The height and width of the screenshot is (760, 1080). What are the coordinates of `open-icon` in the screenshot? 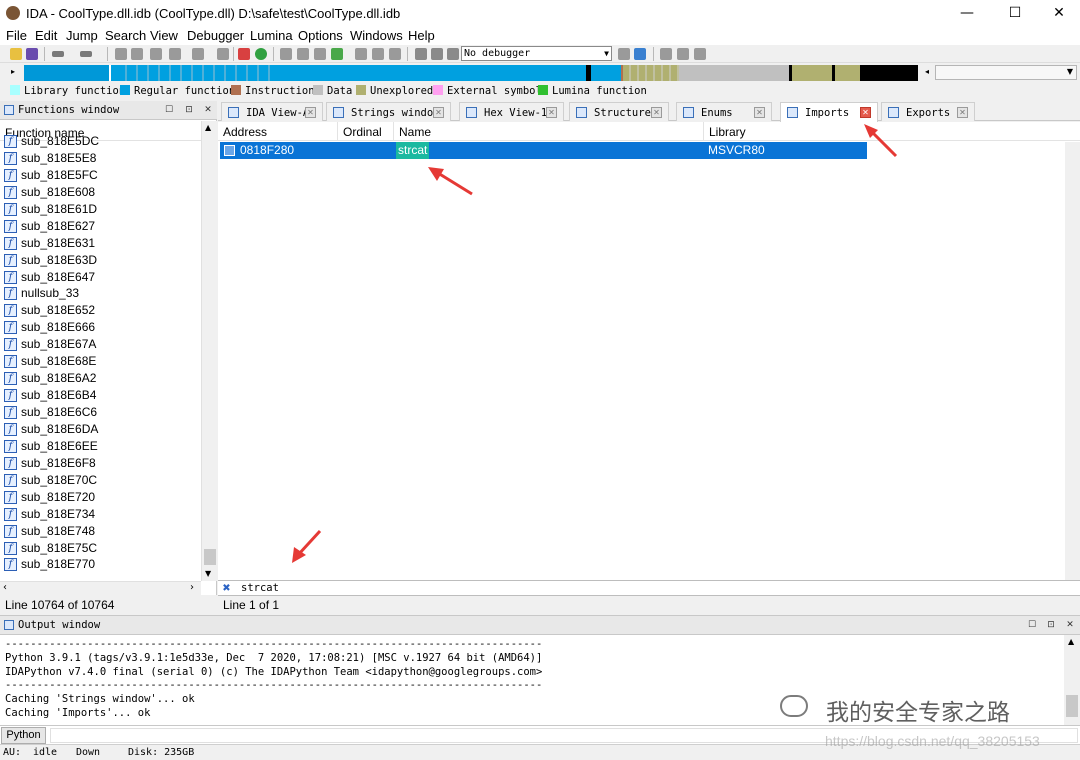 It's located at (16, 54).